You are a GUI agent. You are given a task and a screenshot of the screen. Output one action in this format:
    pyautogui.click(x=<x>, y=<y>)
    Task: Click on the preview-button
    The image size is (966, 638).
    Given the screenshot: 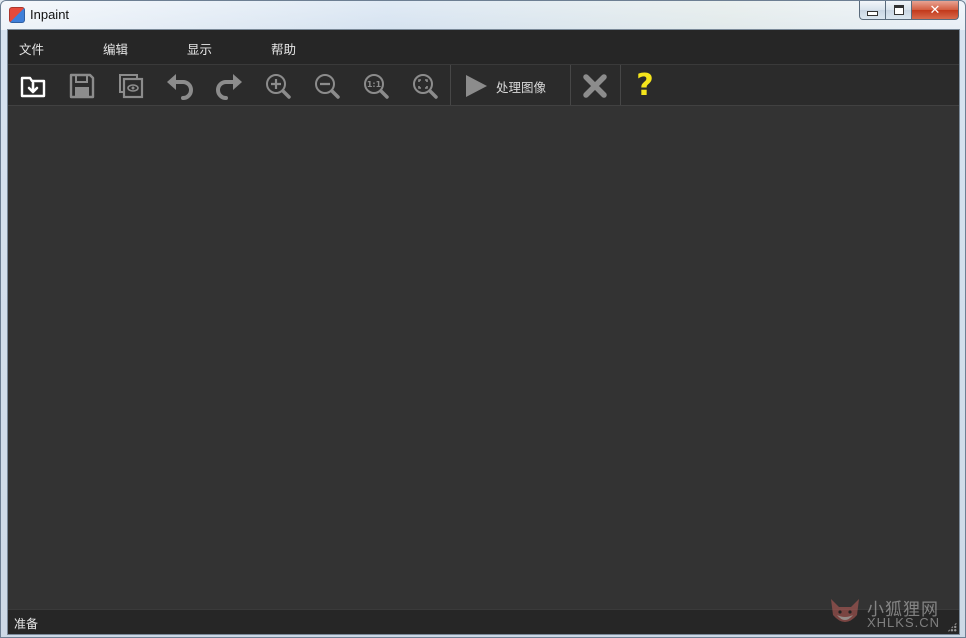 What is the action you would take?
    pyautogui.click(x=131, y=86)
    